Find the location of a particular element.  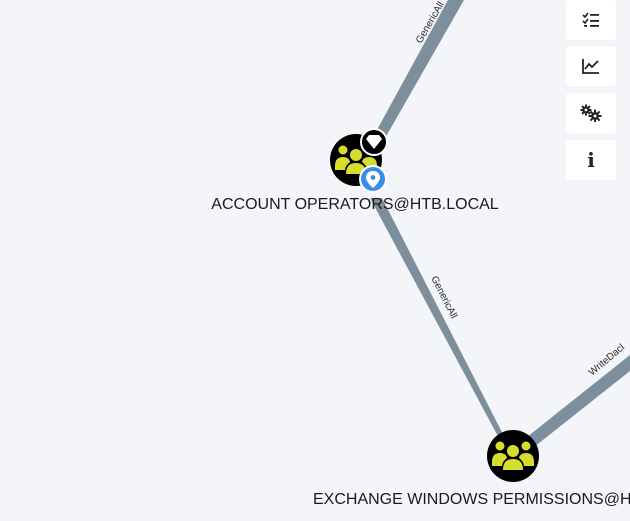

group-icon is located at coordinates (513, 455).